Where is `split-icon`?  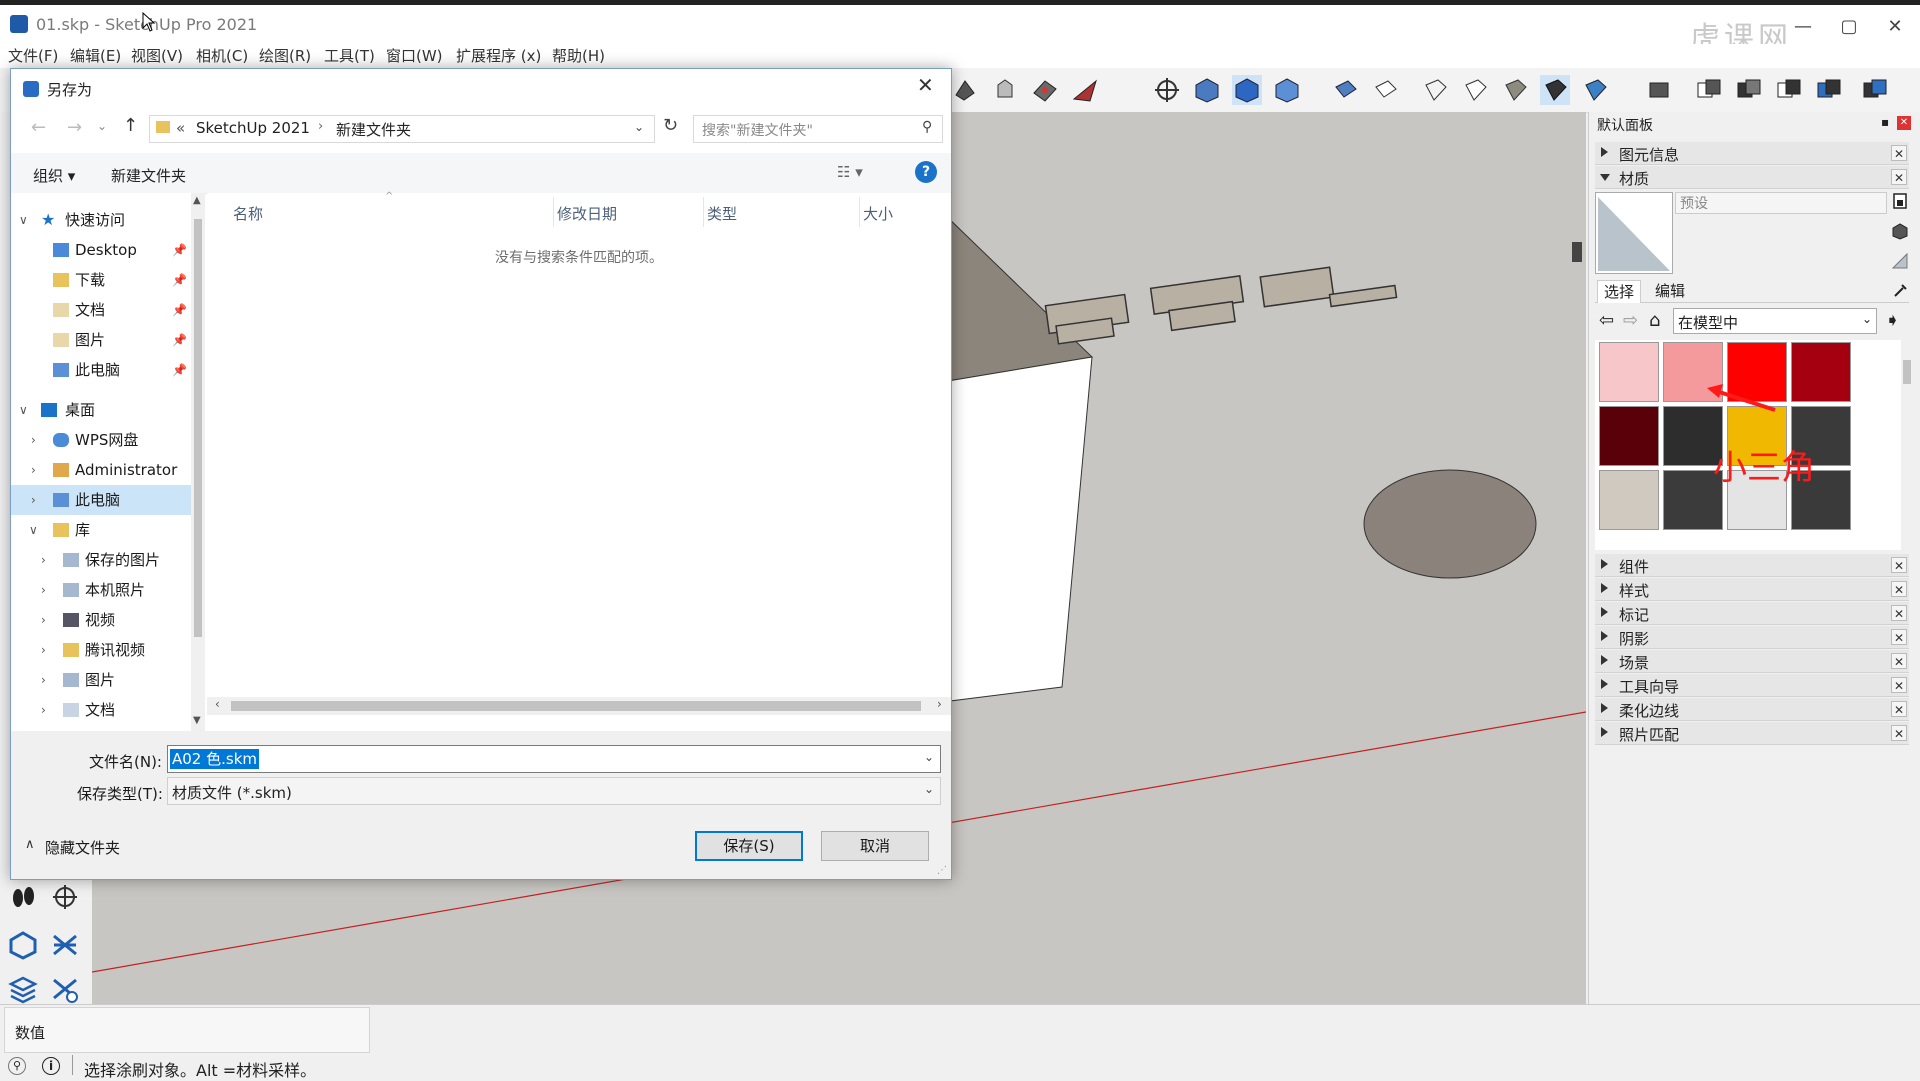
split-icon is located at coordinates (1875, 90).